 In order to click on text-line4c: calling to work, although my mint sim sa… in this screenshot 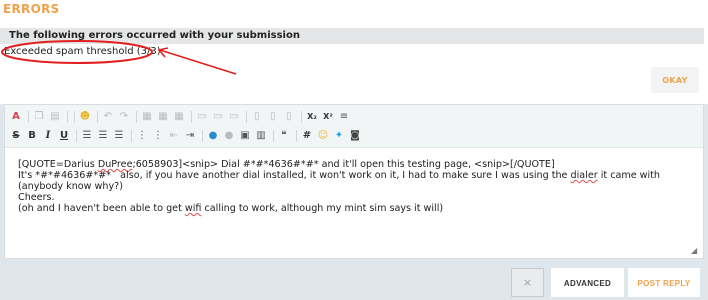, I will do `click(322, 208)`.